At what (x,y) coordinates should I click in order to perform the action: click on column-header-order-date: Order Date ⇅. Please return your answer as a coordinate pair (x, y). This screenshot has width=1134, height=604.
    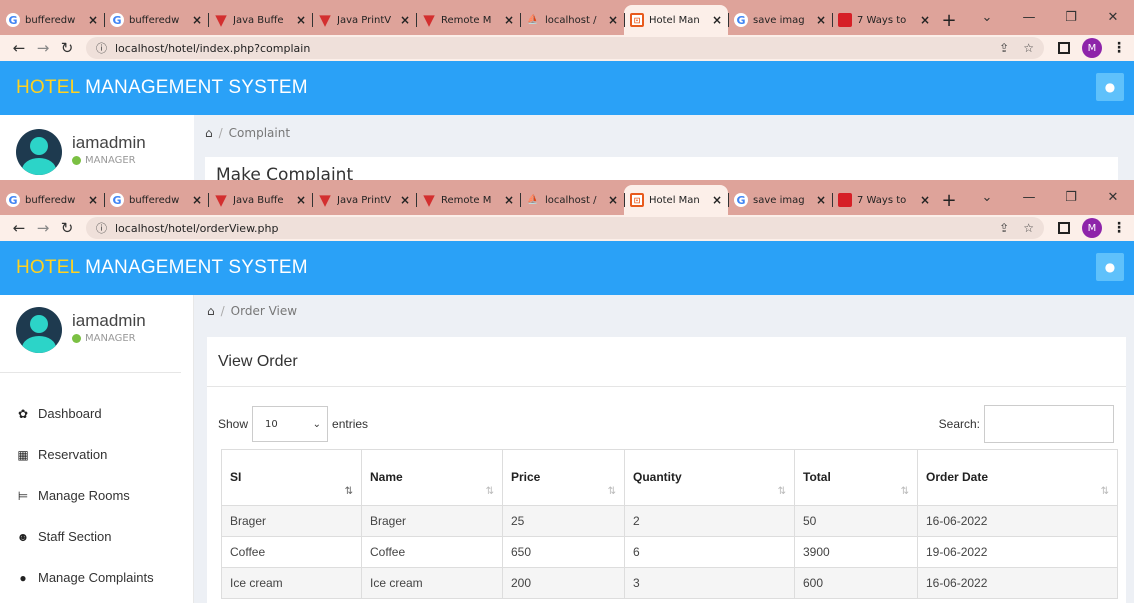
    Looking at the image, I should click on (1017, 477).